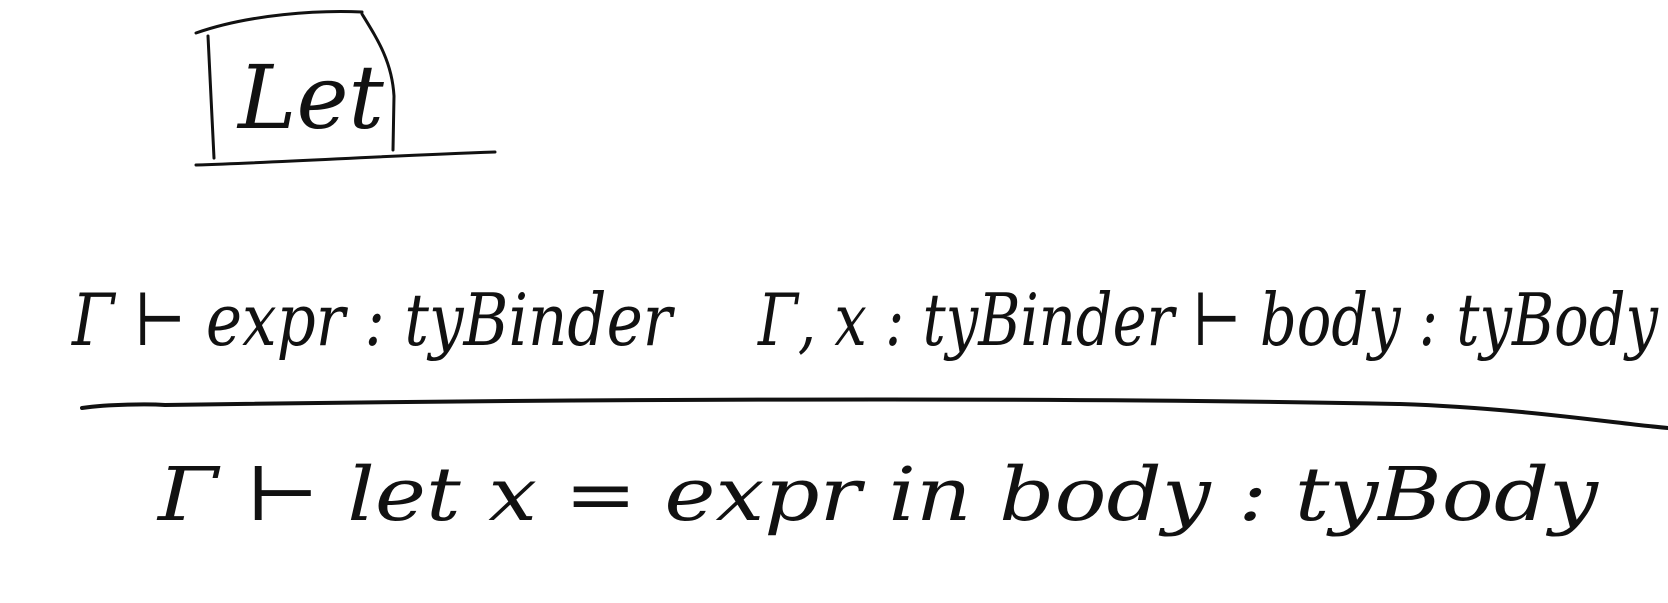 Image resolution: width=1668 pixels, height=603 pixels. I want to click on conclusion-typing: Γ ⊢ let x = expr in body : tyBody, so click(878, 495).